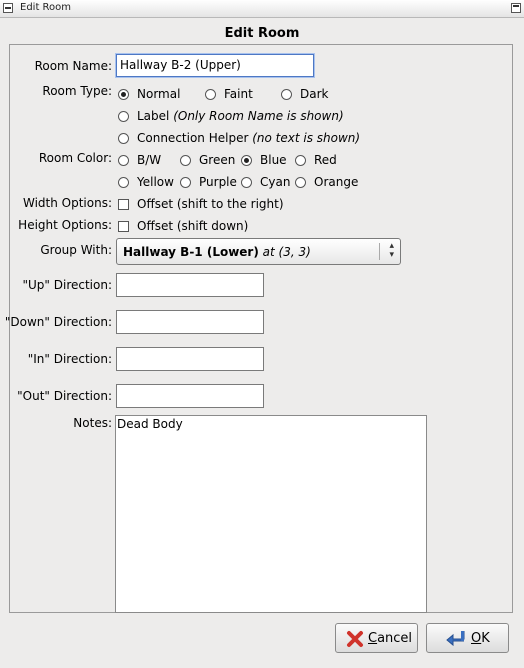  Describe the element at coordinates (73, 66) in the screenshot. I see `room-name-label: Room Name:` at that location.